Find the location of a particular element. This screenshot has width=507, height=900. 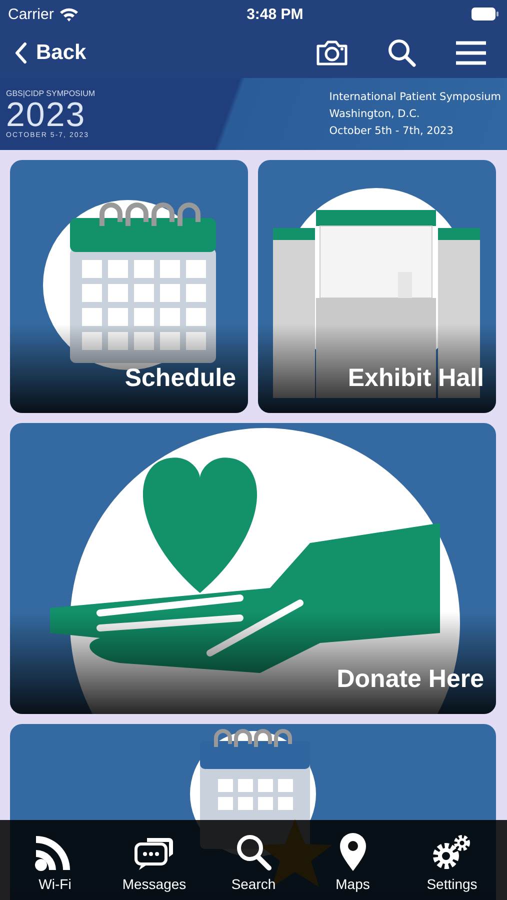

logo-year: 2023 is located at coordinates (46, 115).